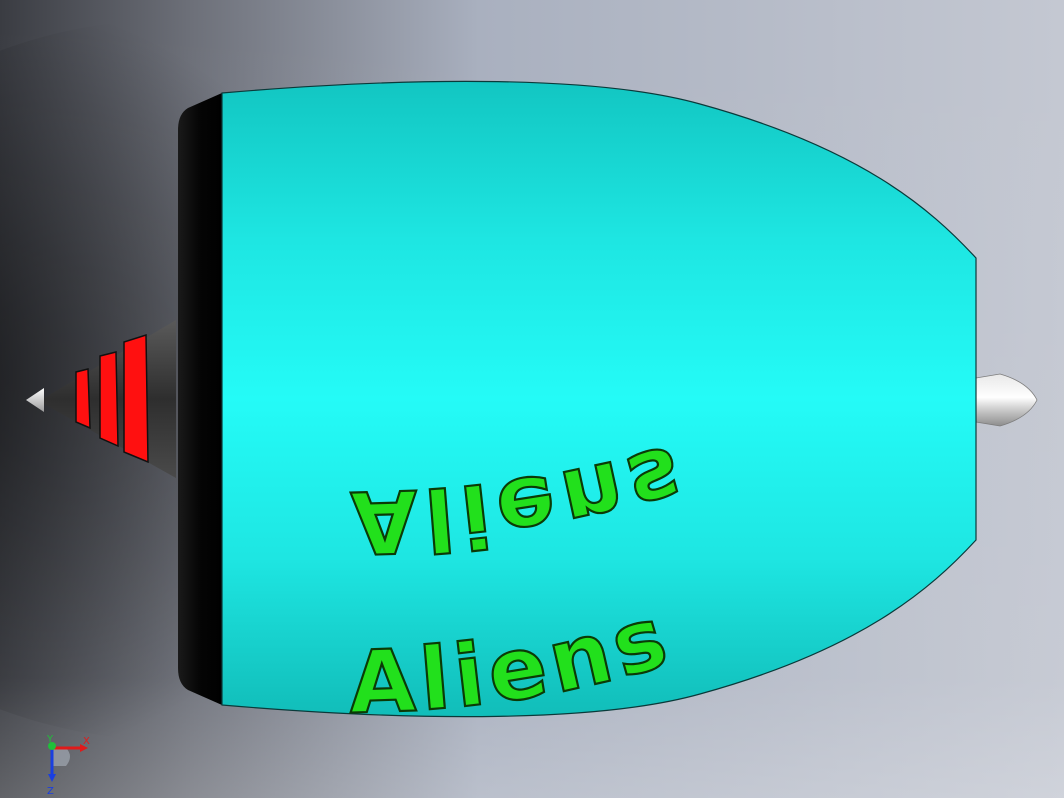 The height and width of the screenshot is (798, 1064). What do you see at coordinates (86, 741) in the screenshot?
I see `triad-x-label: X` at bounding box center [86, 741].